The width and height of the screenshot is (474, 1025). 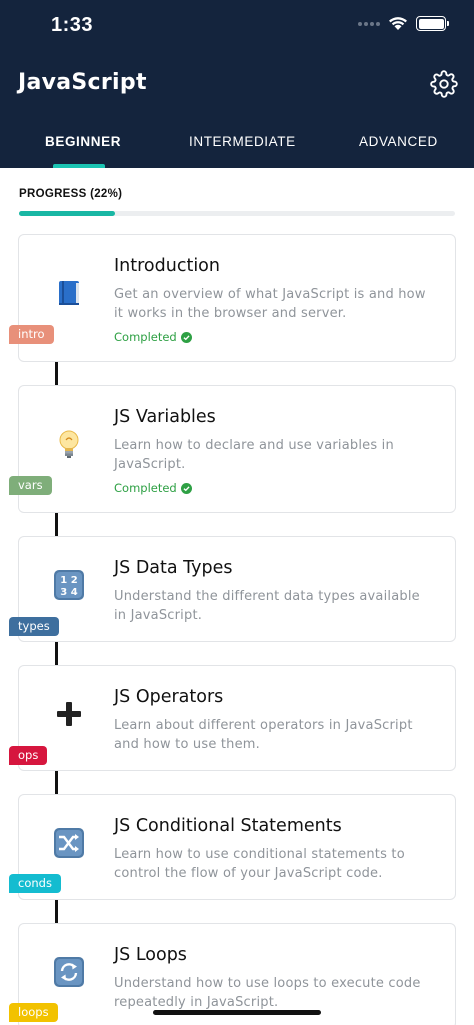 I want to click on lesson-tag: conds, so click(x=35, y=883).